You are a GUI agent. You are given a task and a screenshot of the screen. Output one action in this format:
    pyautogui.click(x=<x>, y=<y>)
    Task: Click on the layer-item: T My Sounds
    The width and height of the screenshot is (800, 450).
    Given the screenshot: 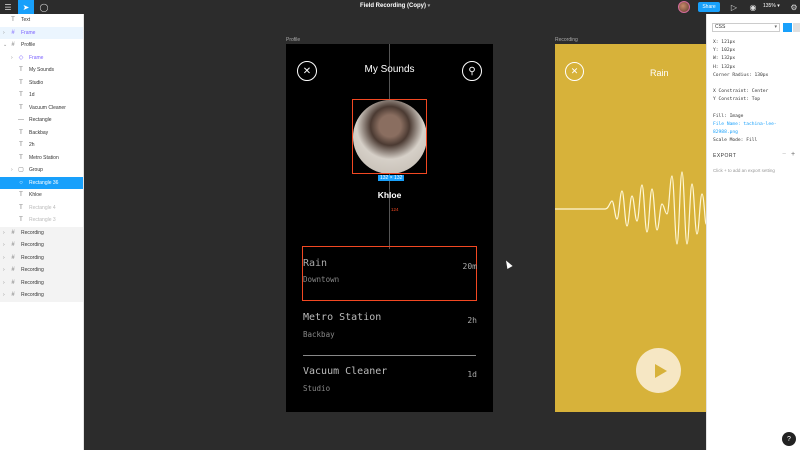 What is the action you would take?
    pyautogui.click(x=41, y=70)
    